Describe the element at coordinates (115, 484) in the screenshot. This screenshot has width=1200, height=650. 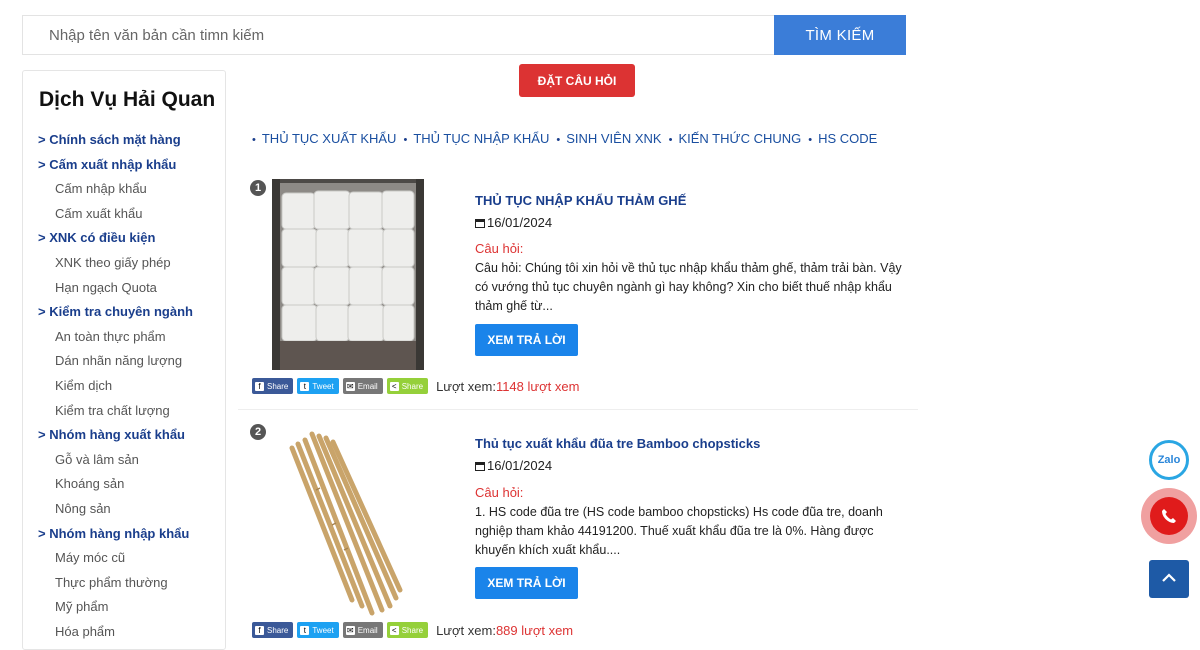
I see `sidebar-subitem: Khoáng sản` at that location.